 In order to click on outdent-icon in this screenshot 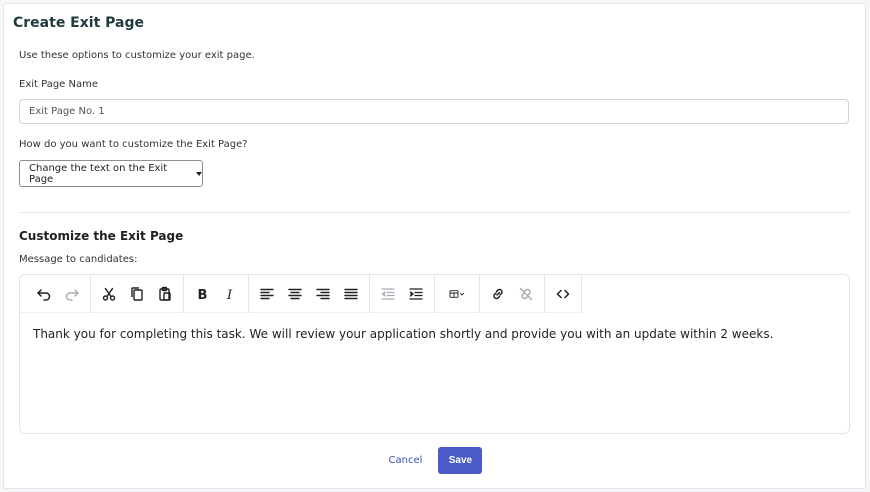, I will do `click(388, 294)`.